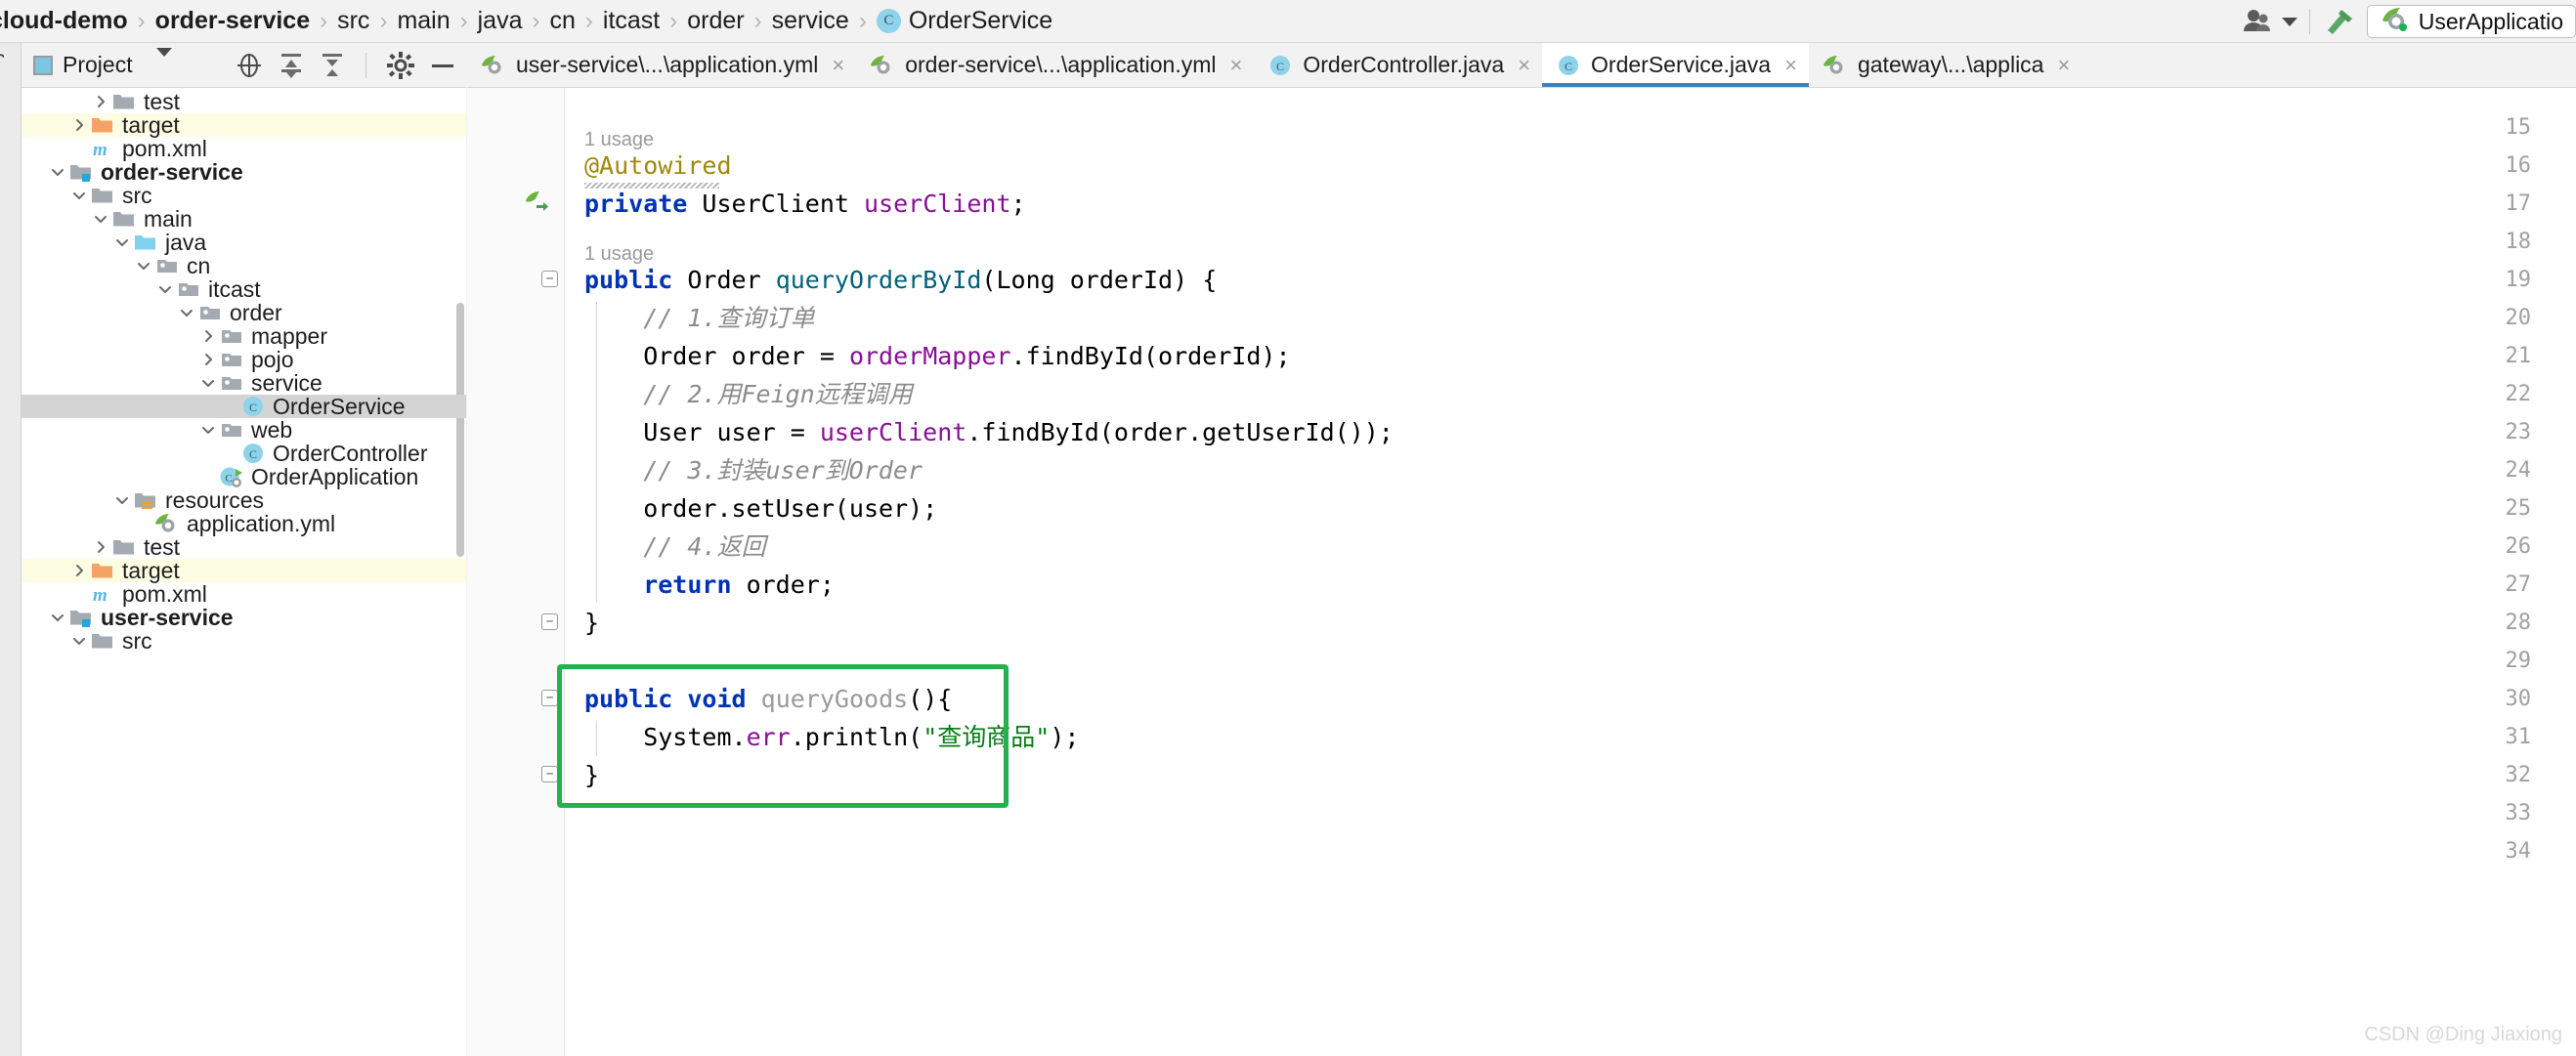  Describe the element at coordinates (233, 21) in the screenshot. I see `breadcrumb-item-order-service: order-service` at that location.